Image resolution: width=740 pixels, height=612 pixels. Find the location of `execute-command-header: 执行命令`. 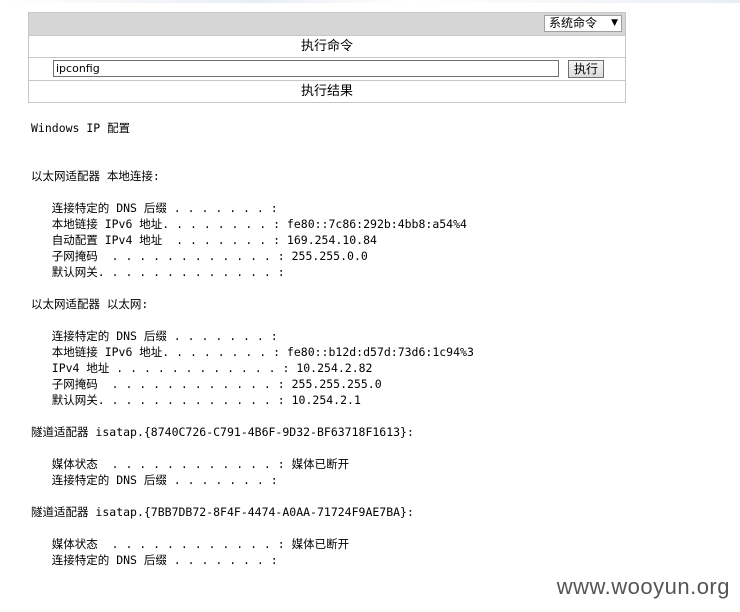

execute-command-header: 执行命令 is located at coordinates (327, 47).